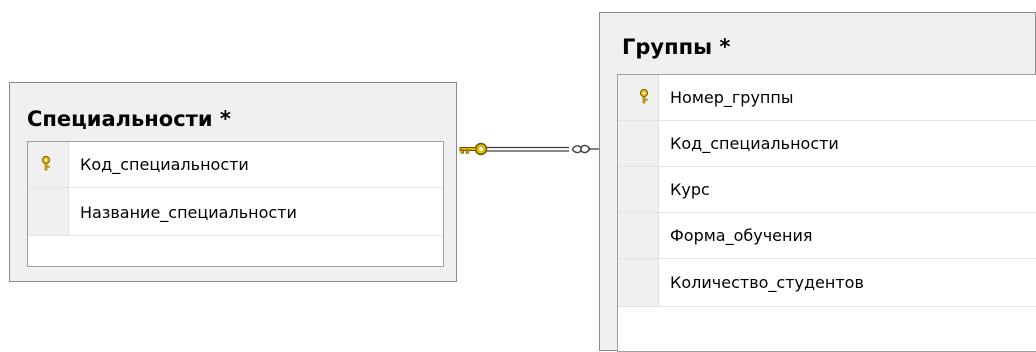 The height and width of the screenshot is (352, 1036). Describe the element at coordinates (188, 212) in the screenshot. I see `column-name: Название_специальности` at that location.